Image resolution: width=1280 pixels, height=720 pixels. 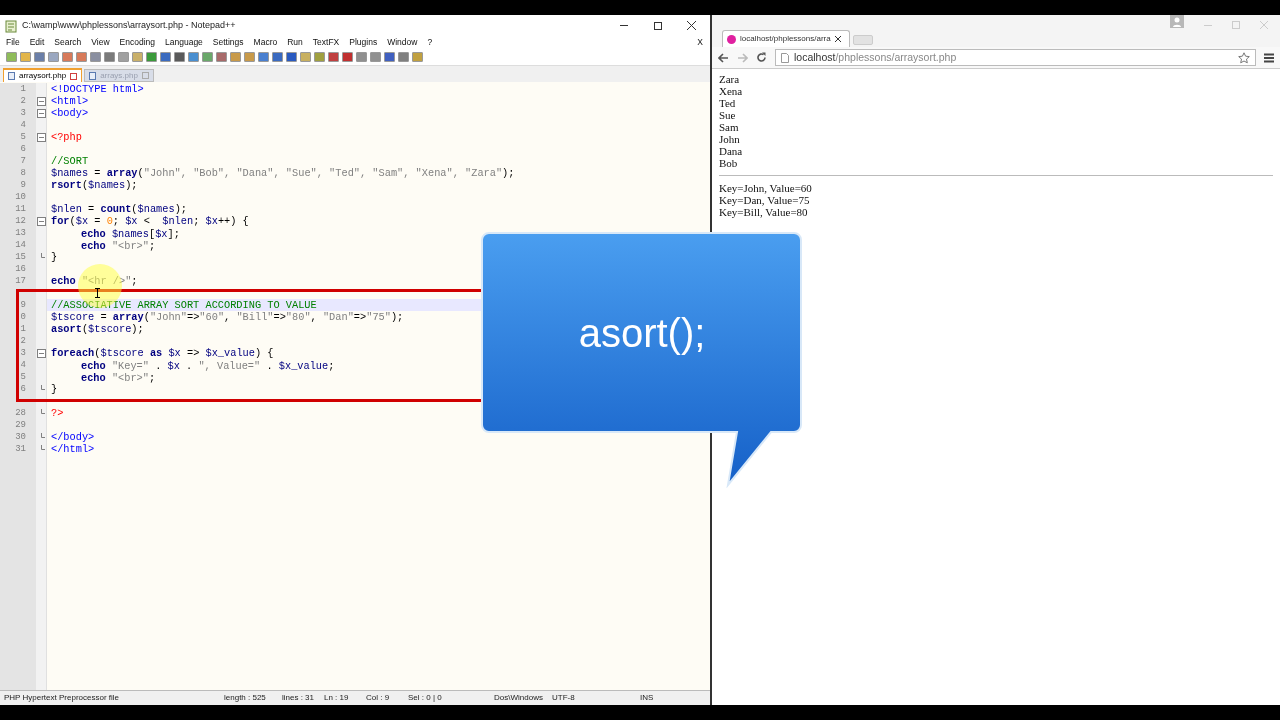 I want to click on back-icon, so click(x=723, y=57).